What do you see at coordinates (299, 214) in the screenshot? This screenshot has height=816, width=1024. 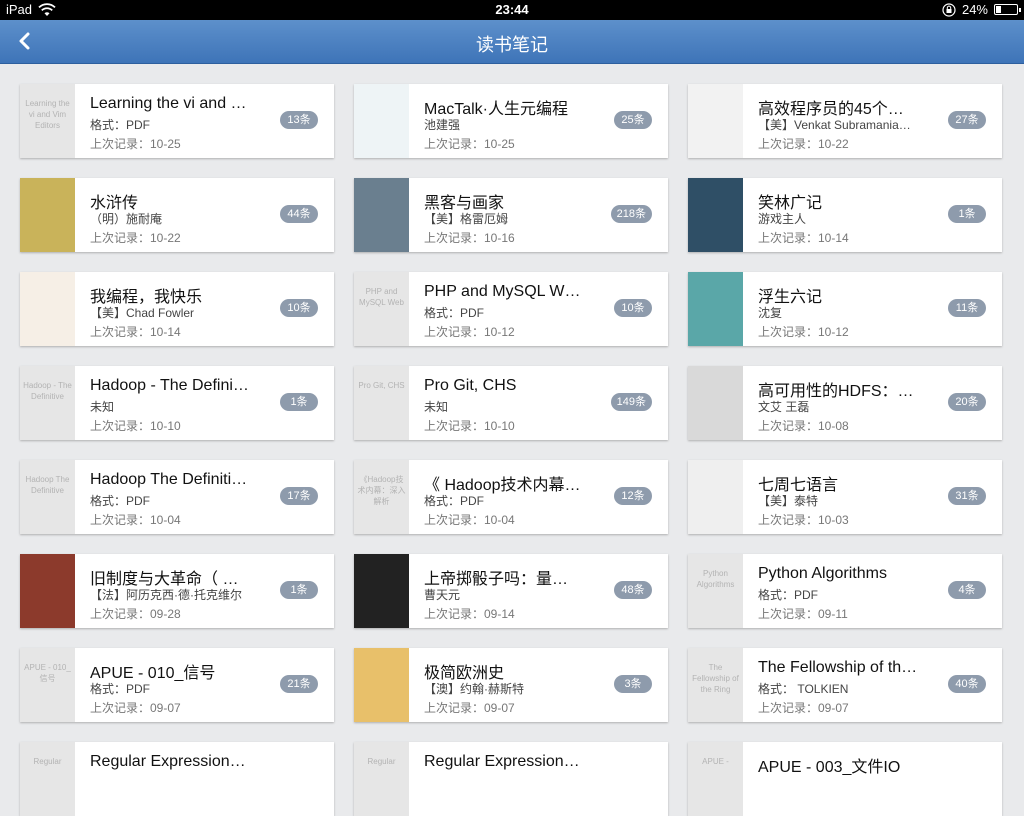 I see `note-count-badge: 44条` at bounding box center [299, 214].